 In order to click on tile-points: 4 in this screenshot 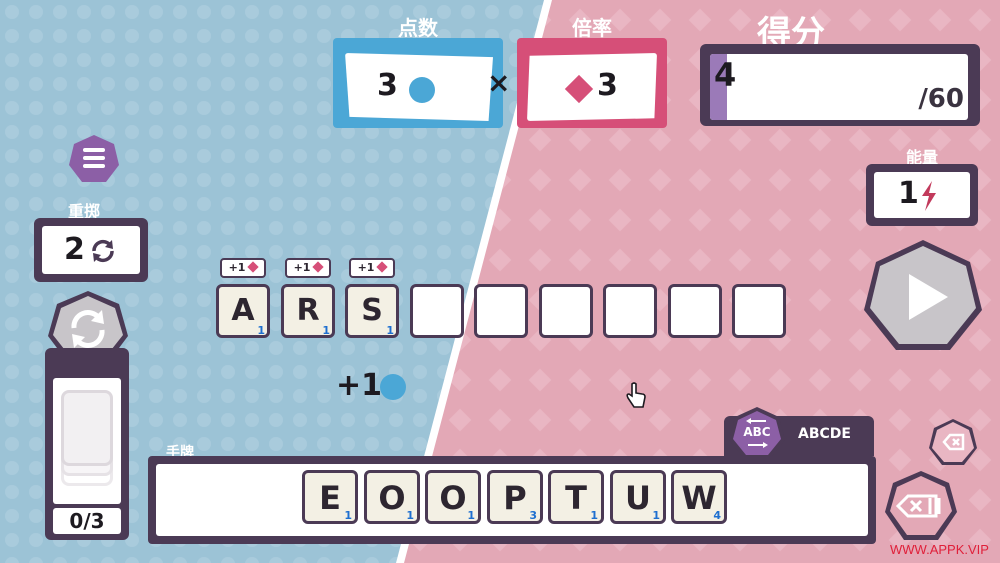, I will do `click(717, 515)`.